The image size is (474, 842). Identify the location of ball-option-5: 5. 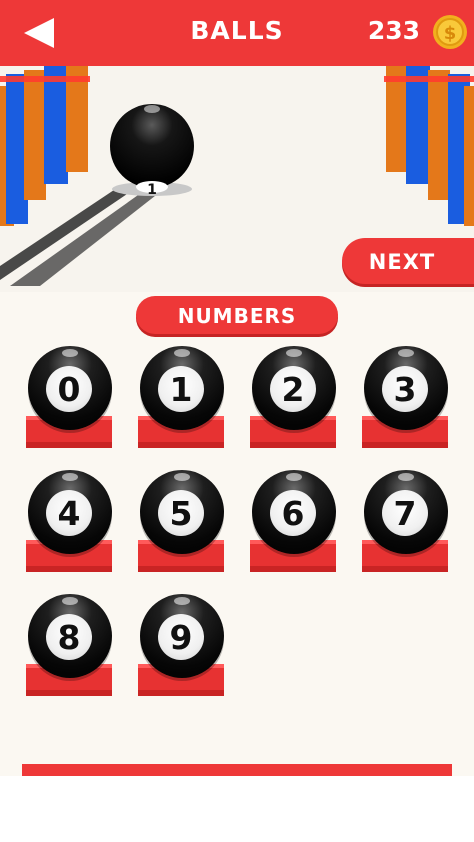
(186, 523).